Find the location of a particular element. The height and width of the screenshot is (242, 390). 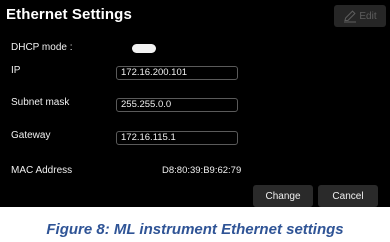

mac-address-value: D8:80:39:B9:62:79 is located at coordinates (202, 170).